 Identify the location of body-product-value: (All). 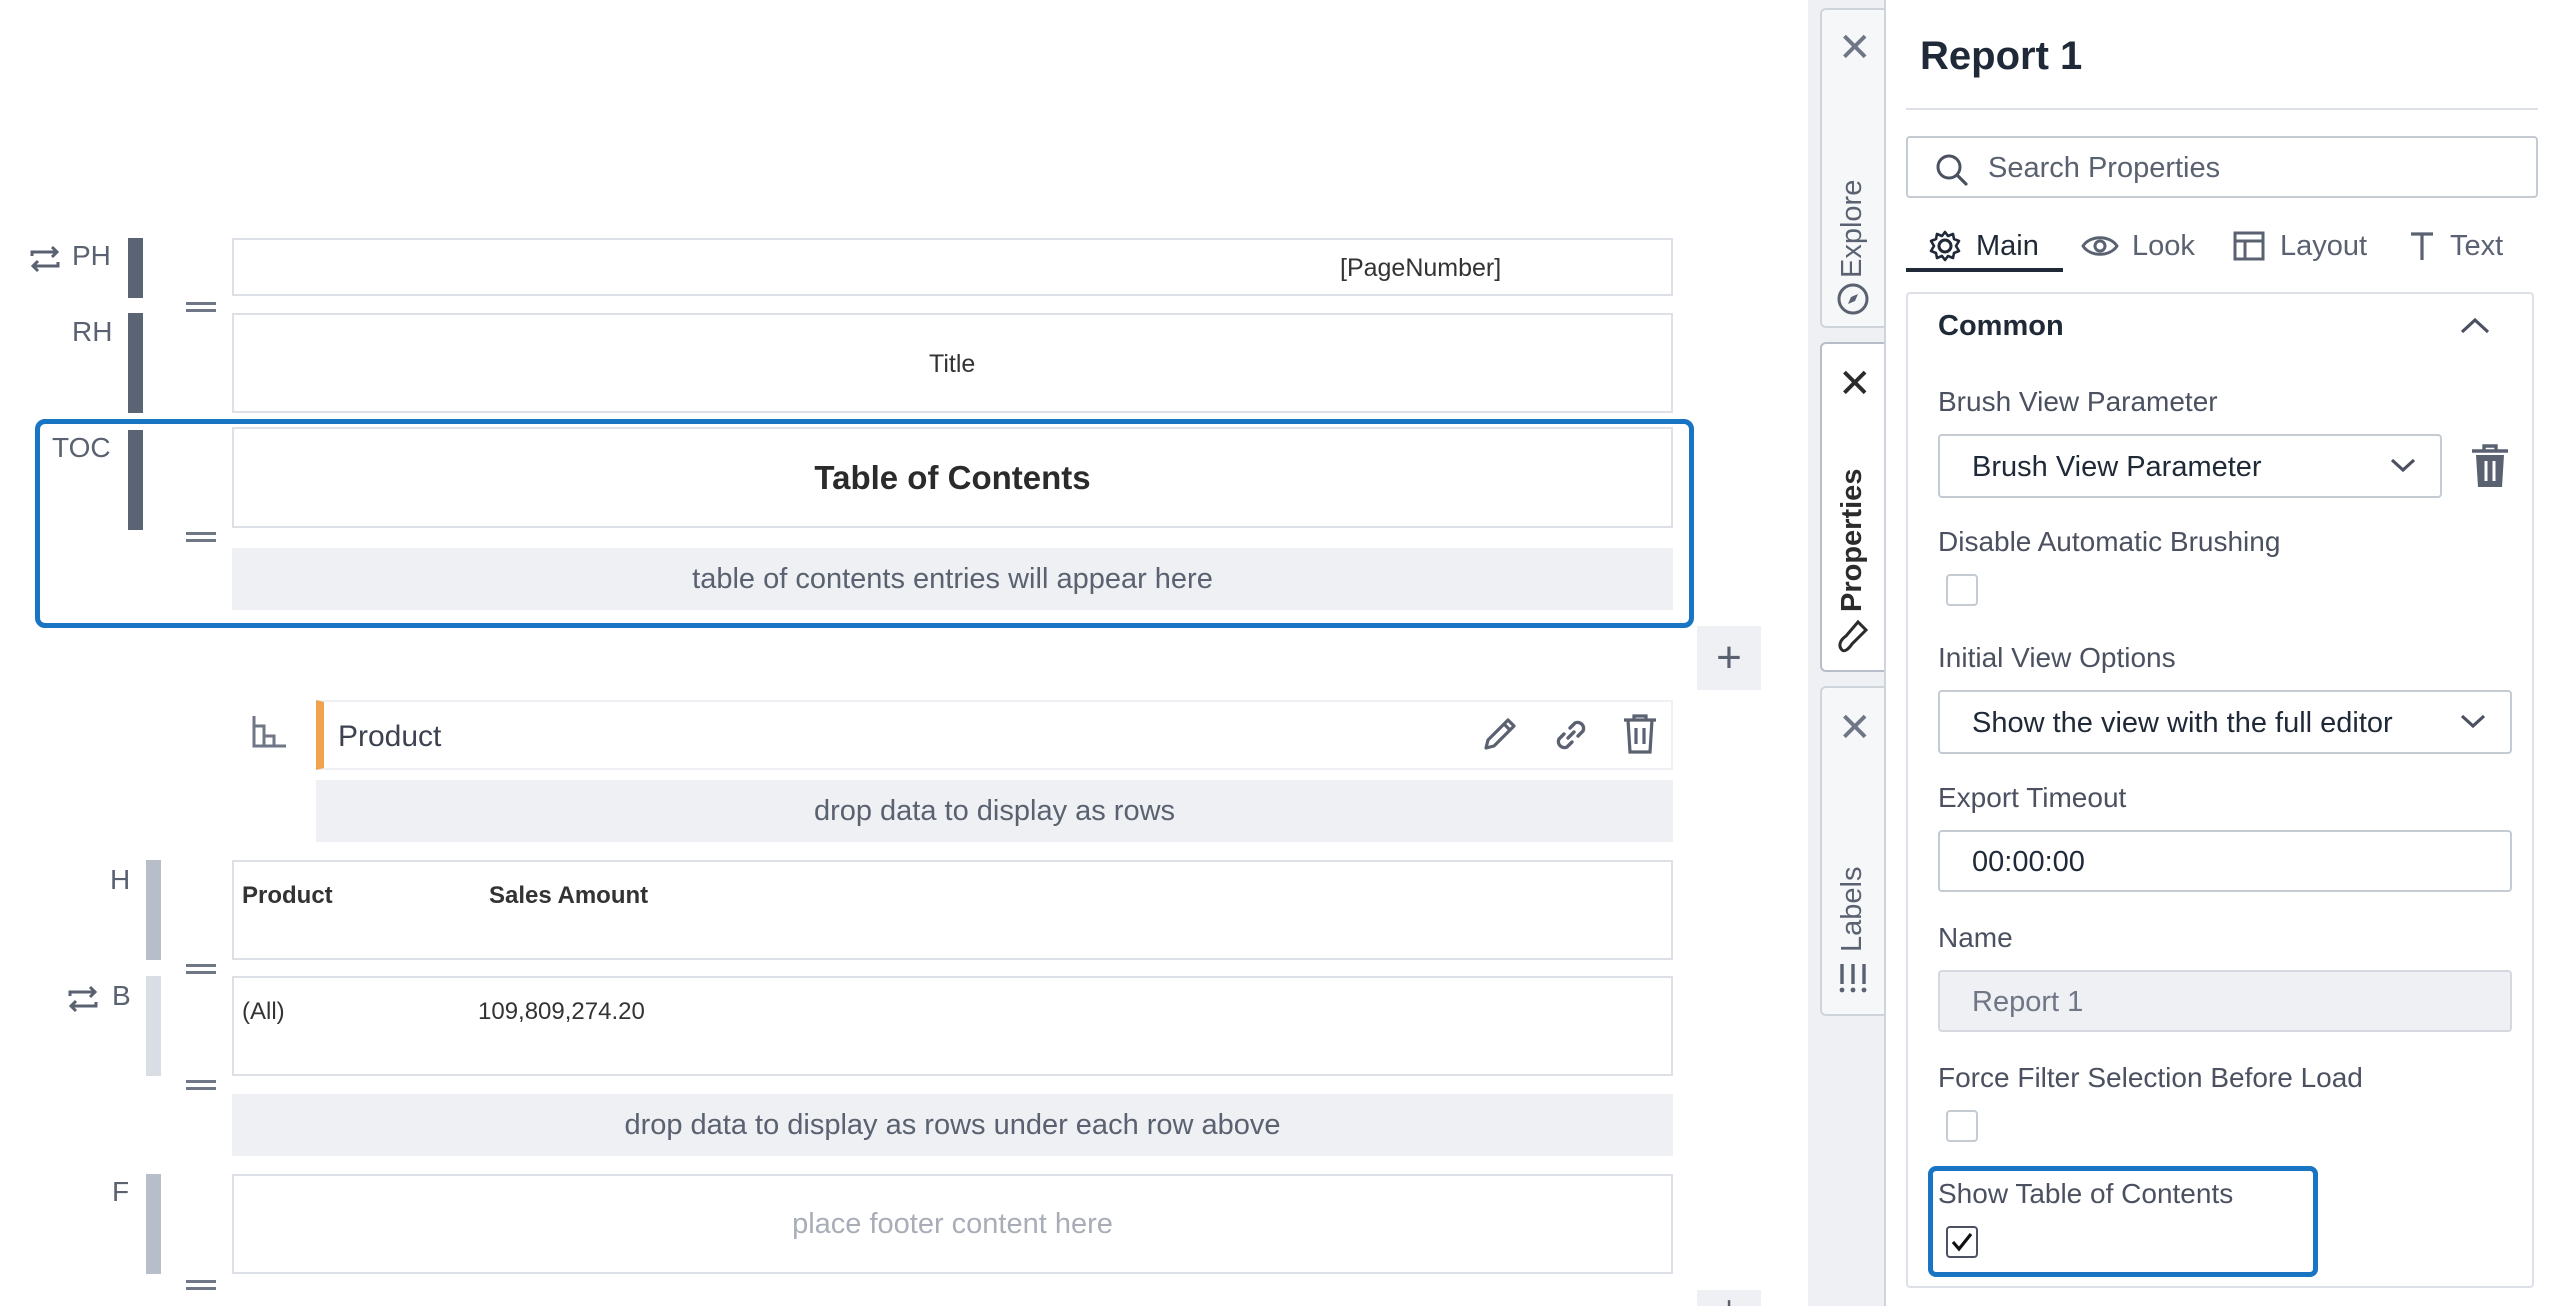
(263, 1012).